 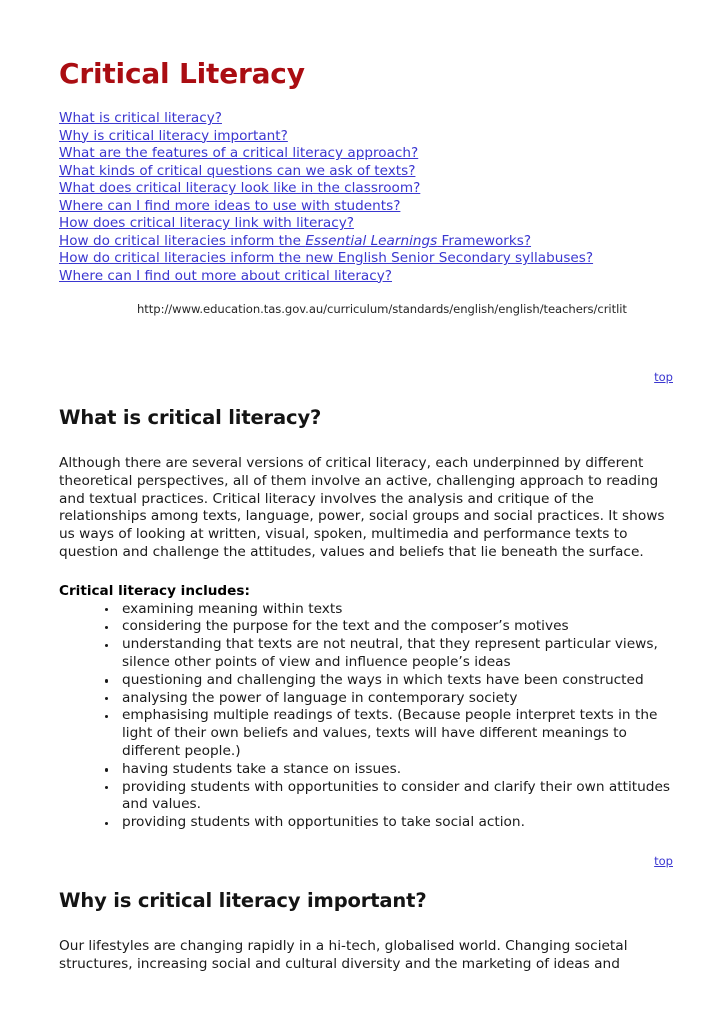 I want to click on section-heading-why-is-critical-literacy-important: Why is critical literacy important?, so click(x=243, y=900).